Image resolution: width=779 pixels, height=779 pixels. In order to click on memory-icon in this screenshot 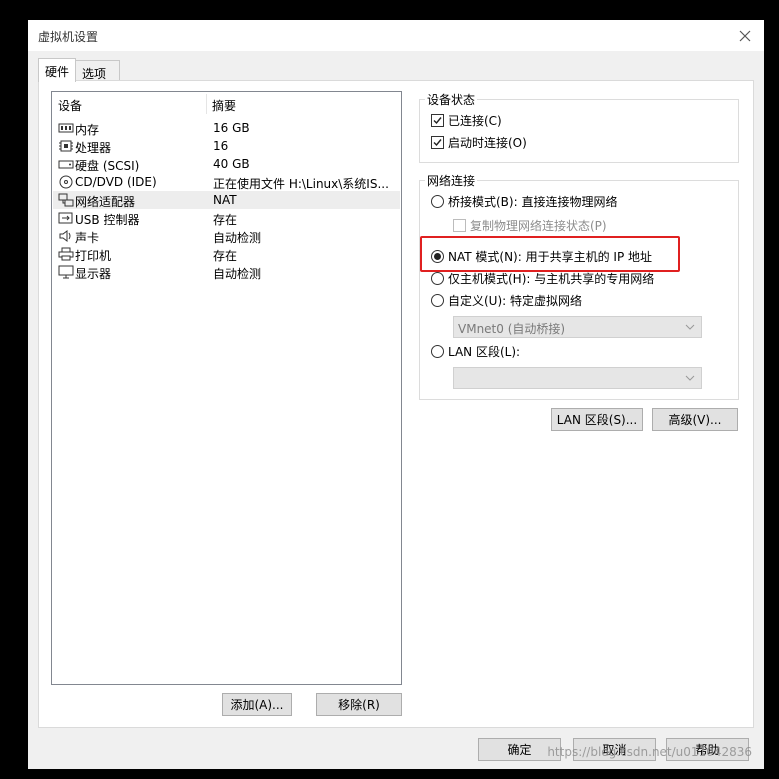, I will do `click(66, 128)`.